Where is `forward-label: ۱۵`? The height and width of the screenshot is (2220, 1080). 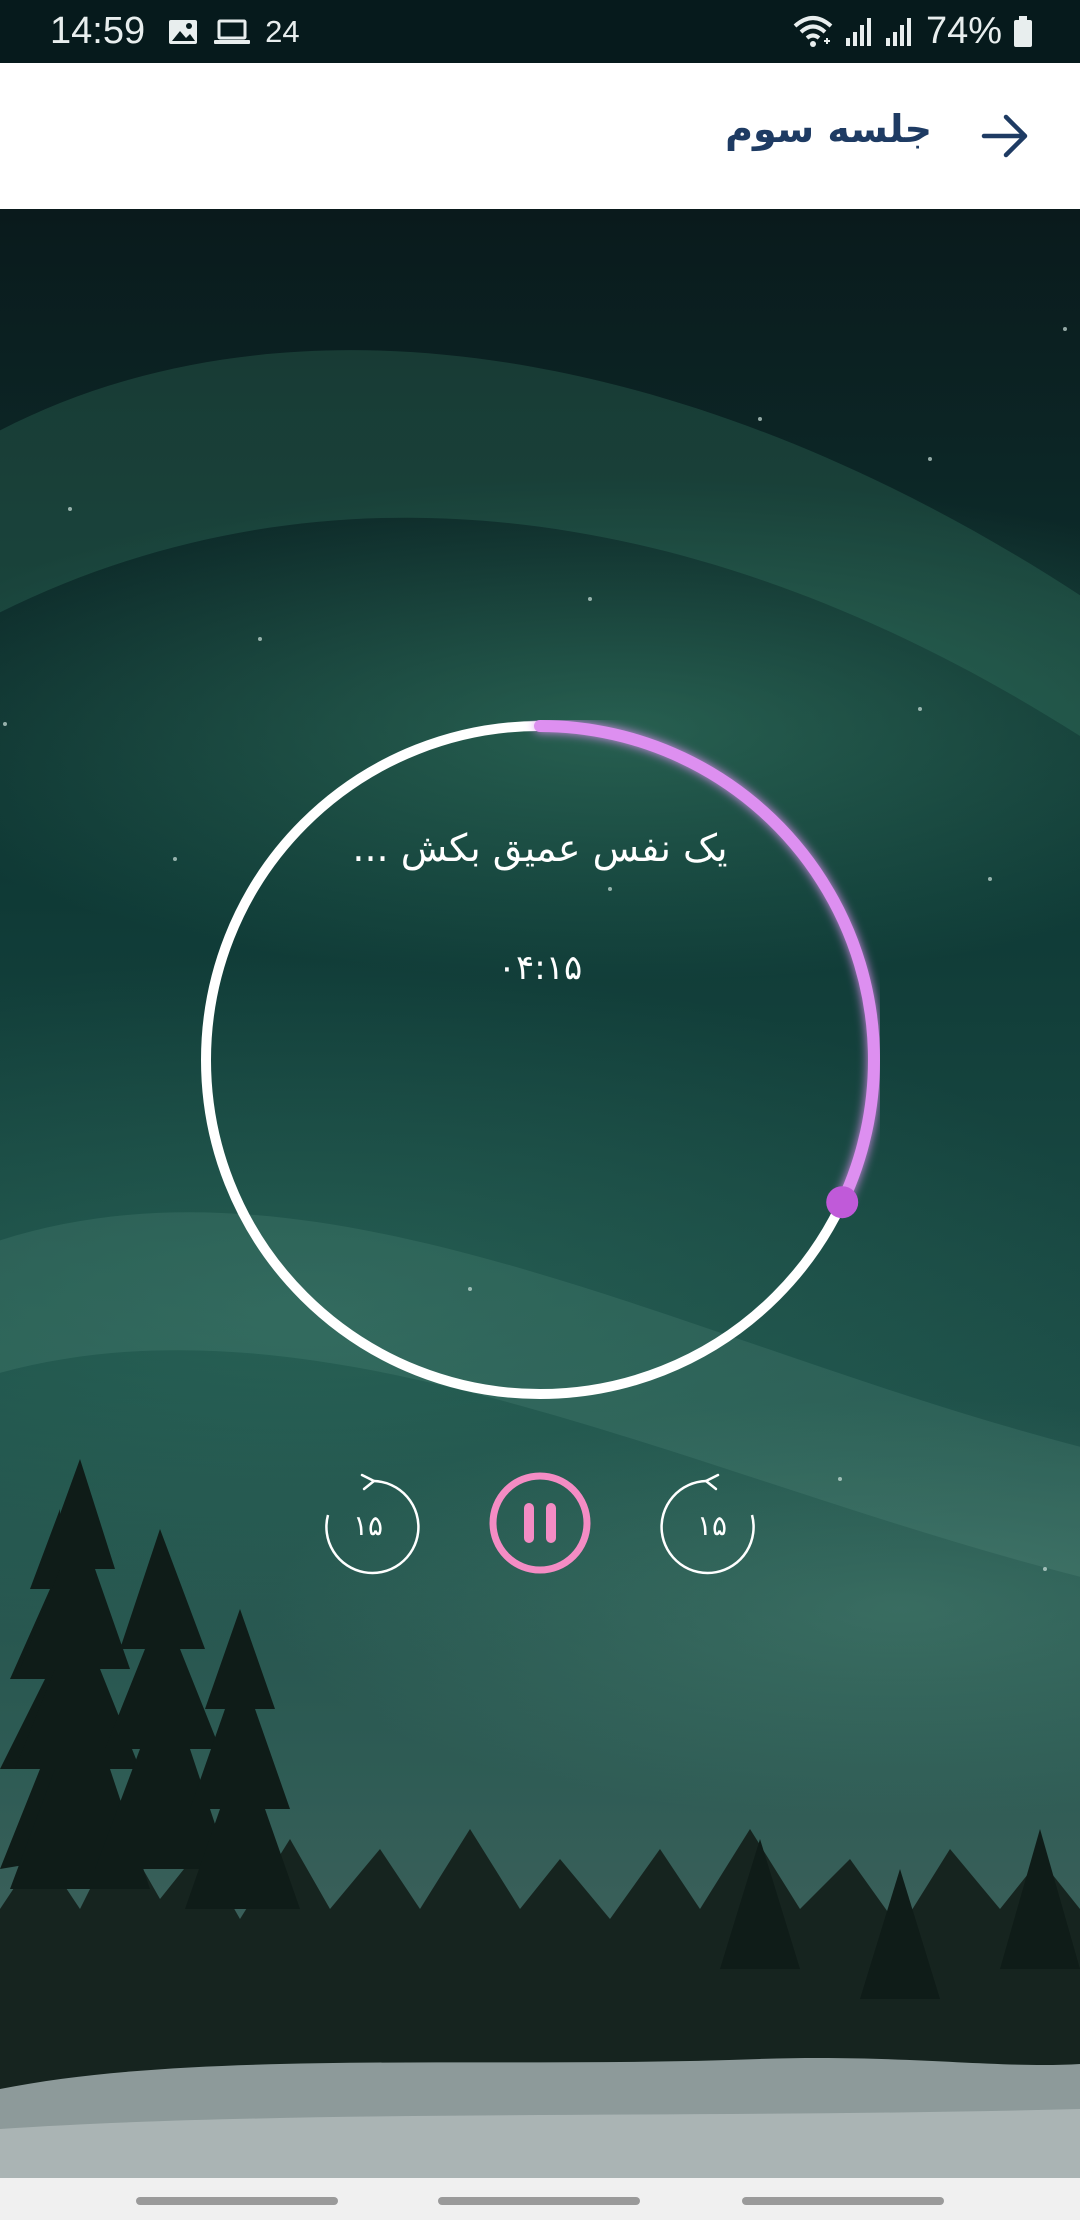 forward-label: ۱۵ is located at coordinates (712, 1525).